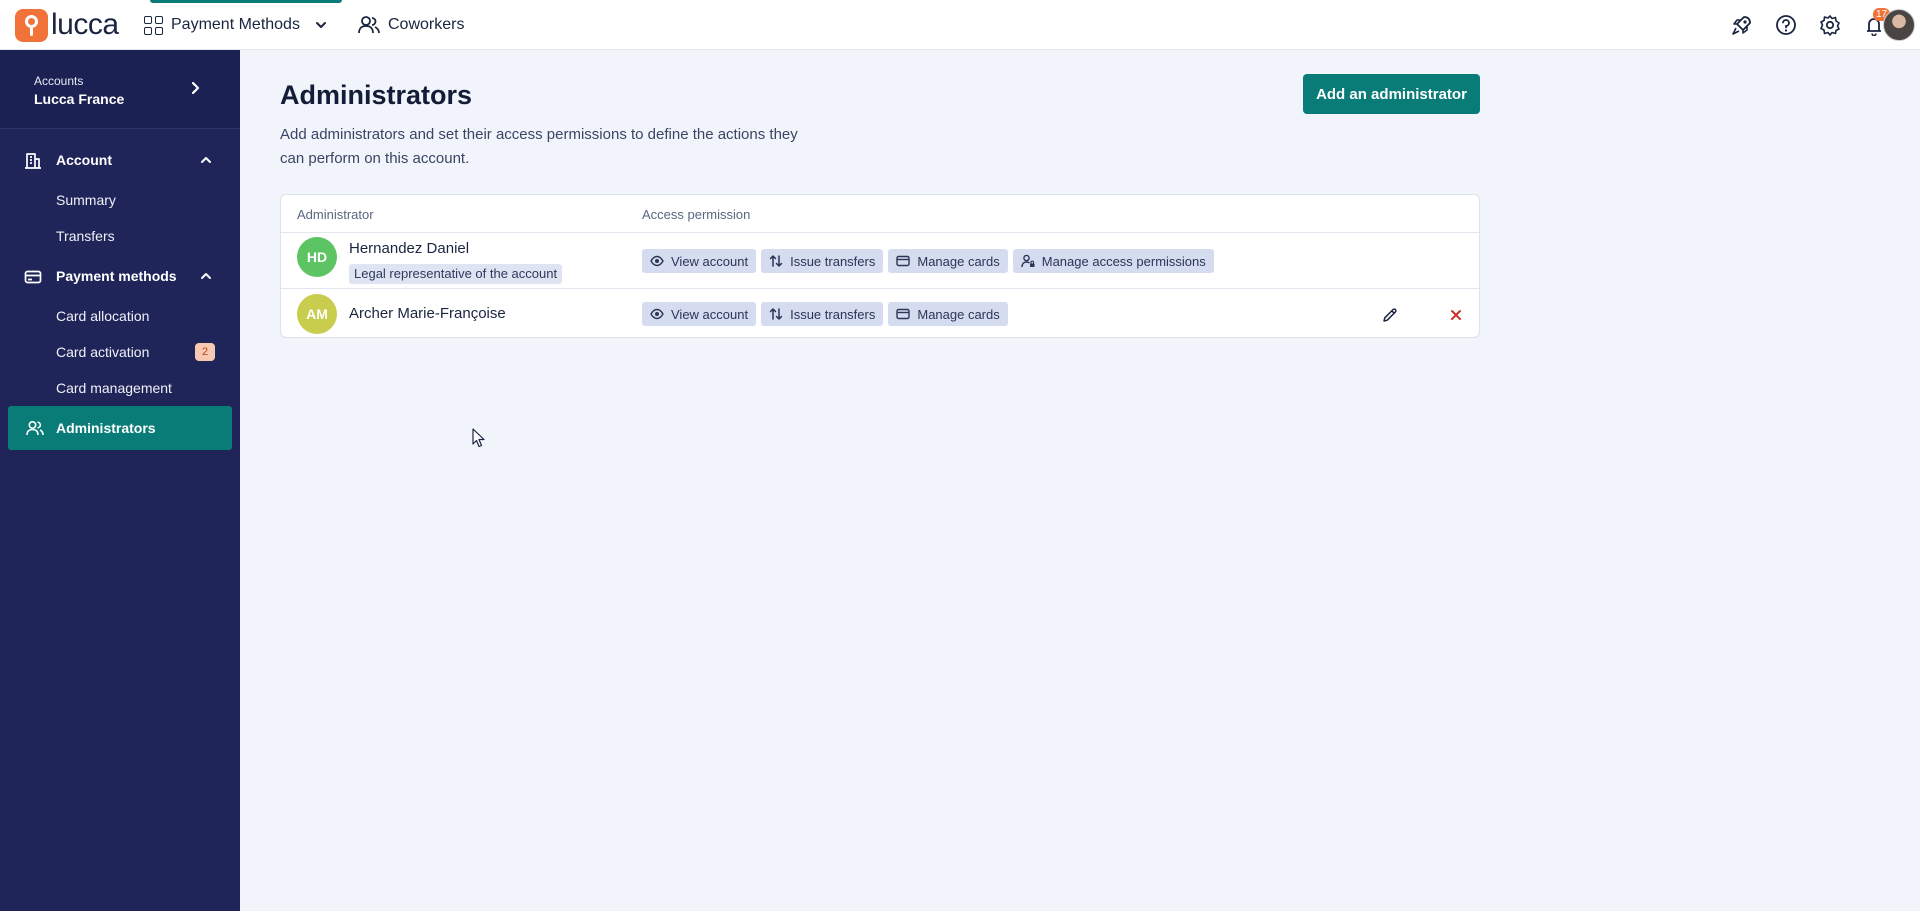 Image resolution: width=1920 pixels, height=911 pixels. Describe the element at coordinates (205, 352) in the screenshot. I see `card-activation-badge: 2` at that location.